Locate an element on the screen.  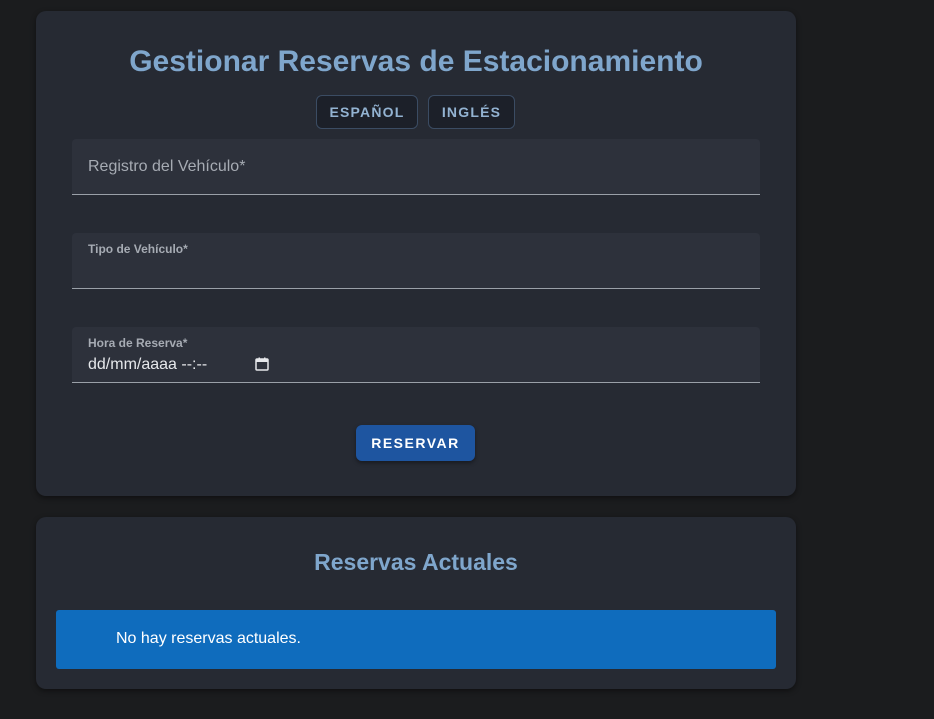
page-title: Gestionar Reservas de Estacionamiento is located at coordinates (416, 61).